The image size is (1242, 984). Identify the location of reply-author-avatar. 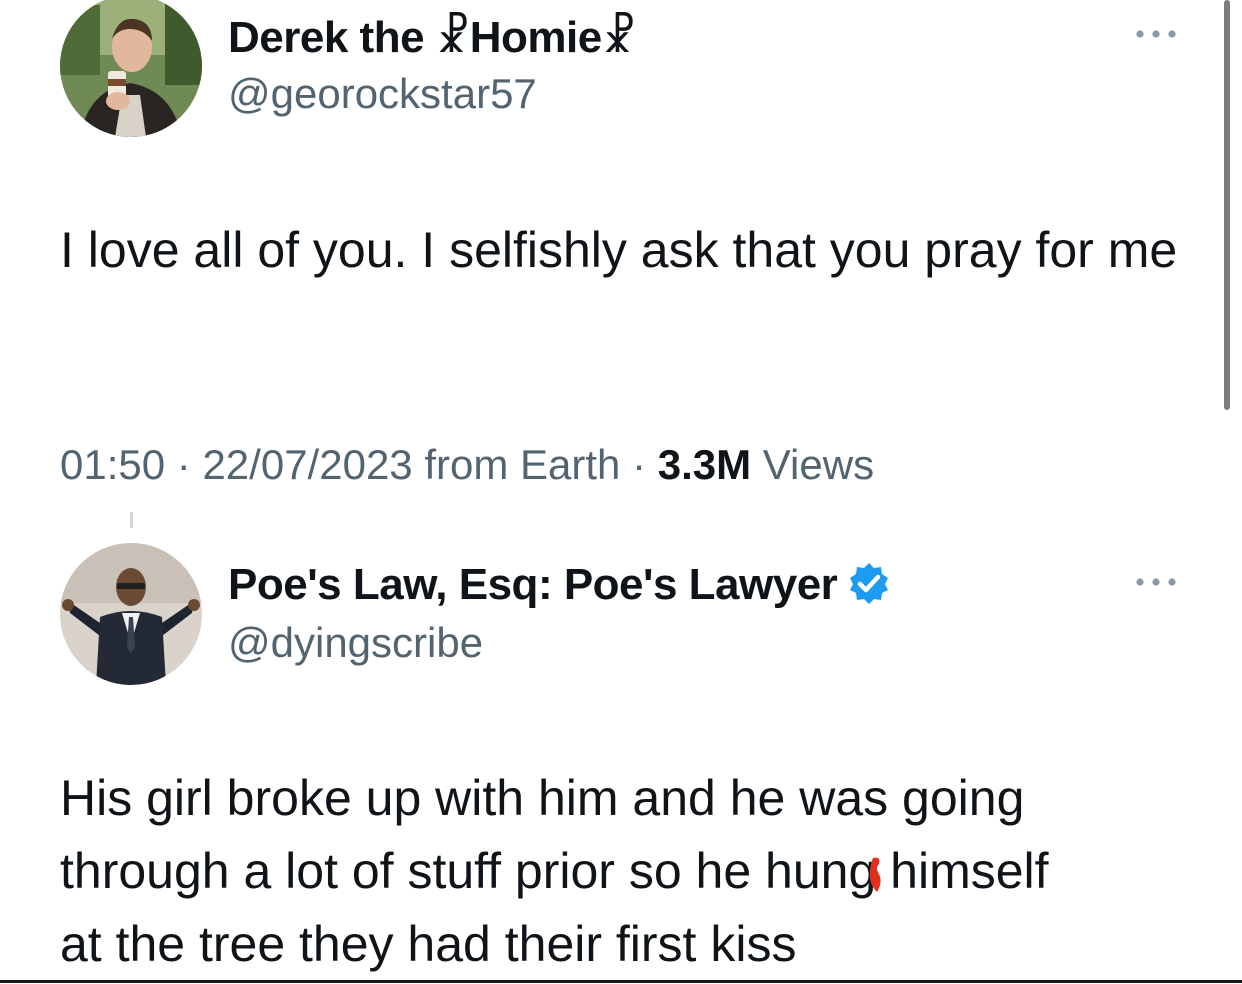
(131, 614).